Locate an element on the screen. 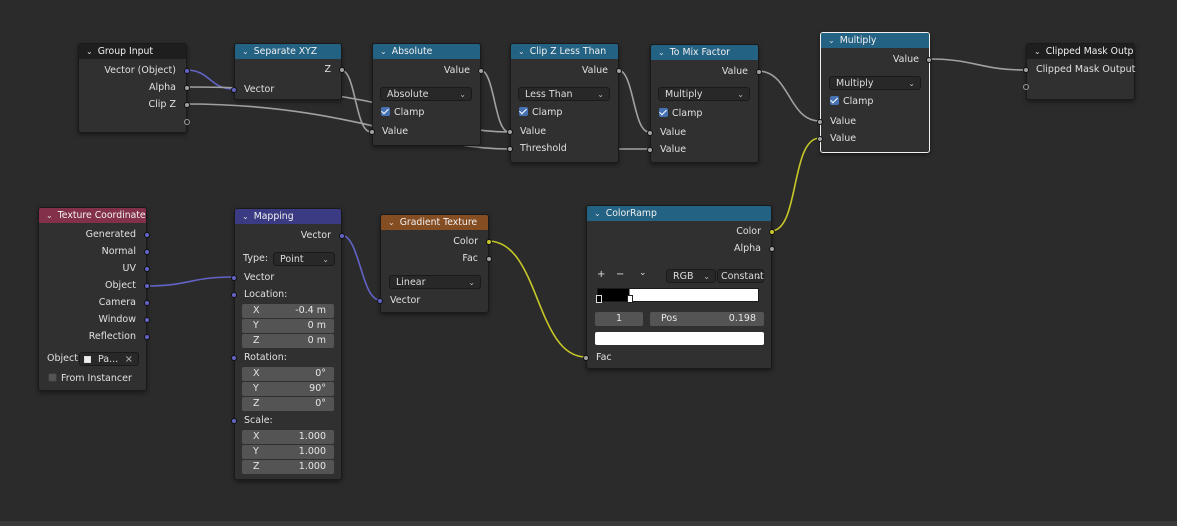  socket-vector is located at coordinates (187, 71).